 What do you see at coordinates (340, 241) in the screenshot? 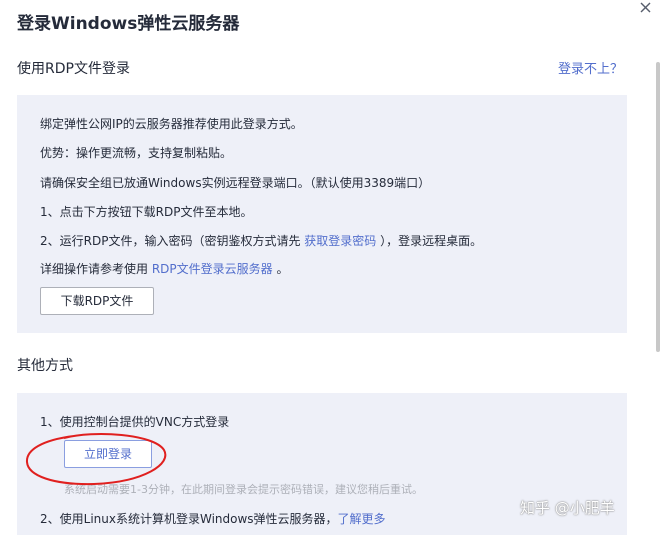
I see `get-password-link: 获取登录密码` at bounding box center [340, 241].